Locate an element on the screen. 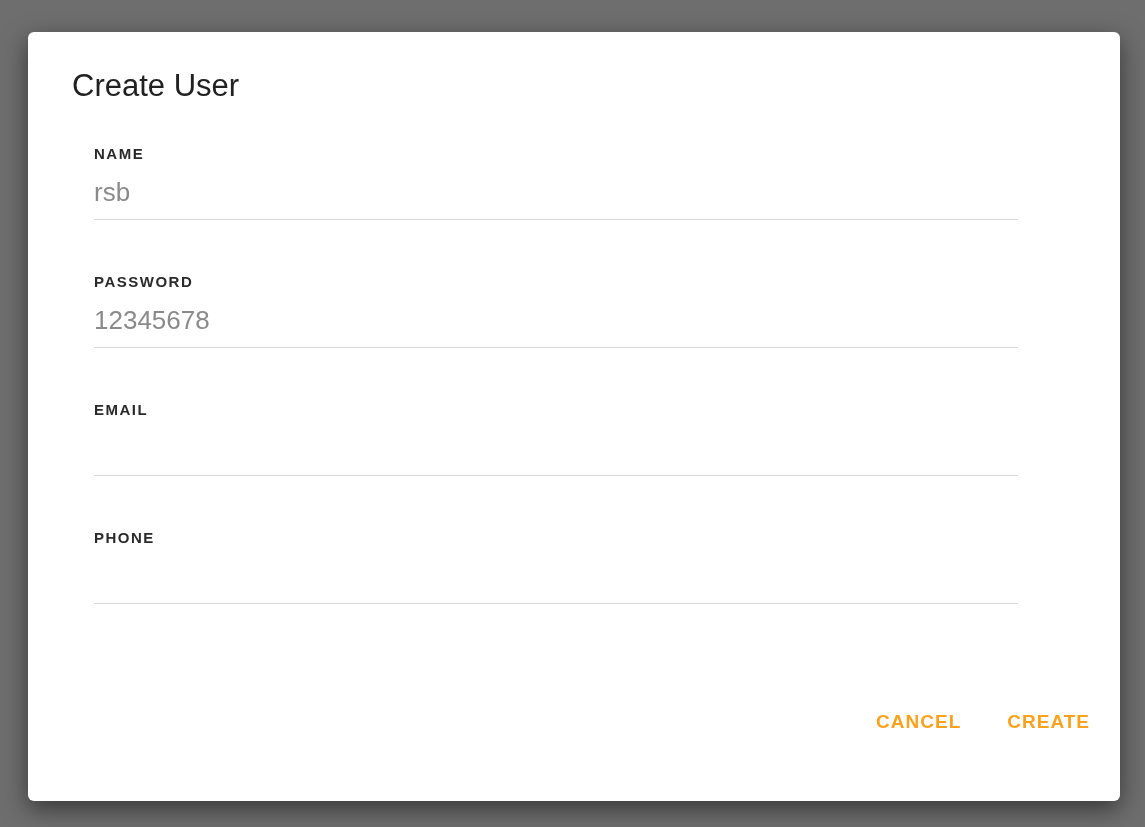 Image resolution: width=1145 pixels, height=827 pixels. field-label: PASSWORD is located at coordinates (144, 281).